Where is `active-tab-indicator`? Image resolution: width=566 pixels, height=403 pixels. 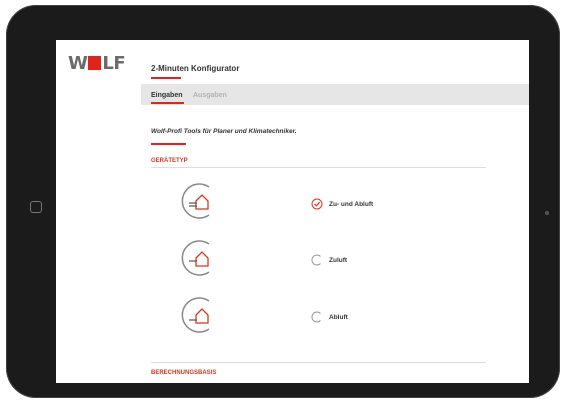 active-tab-indicator is located at coordinates (167, 103).